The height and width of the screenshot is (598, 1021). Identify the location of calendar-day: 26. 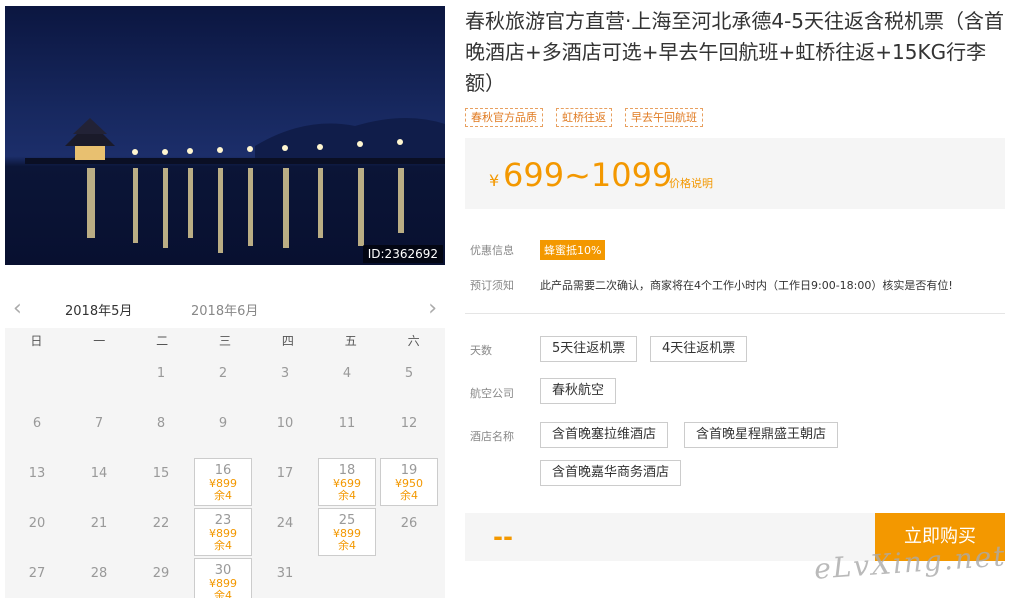
(409, 532).